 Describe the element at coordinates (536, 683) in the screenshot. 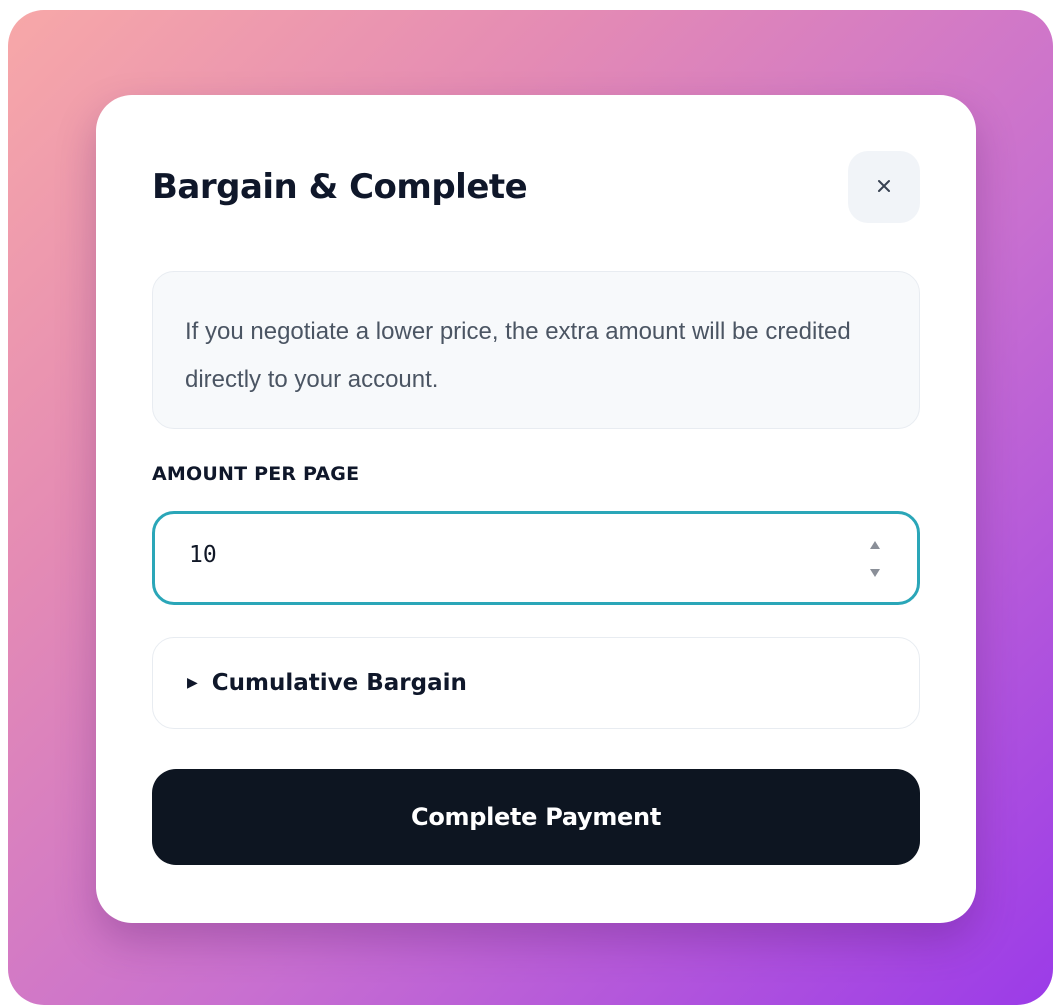

I see `cumulative-bargain-toggle: ▶ Cumulative Bargain` at that location.